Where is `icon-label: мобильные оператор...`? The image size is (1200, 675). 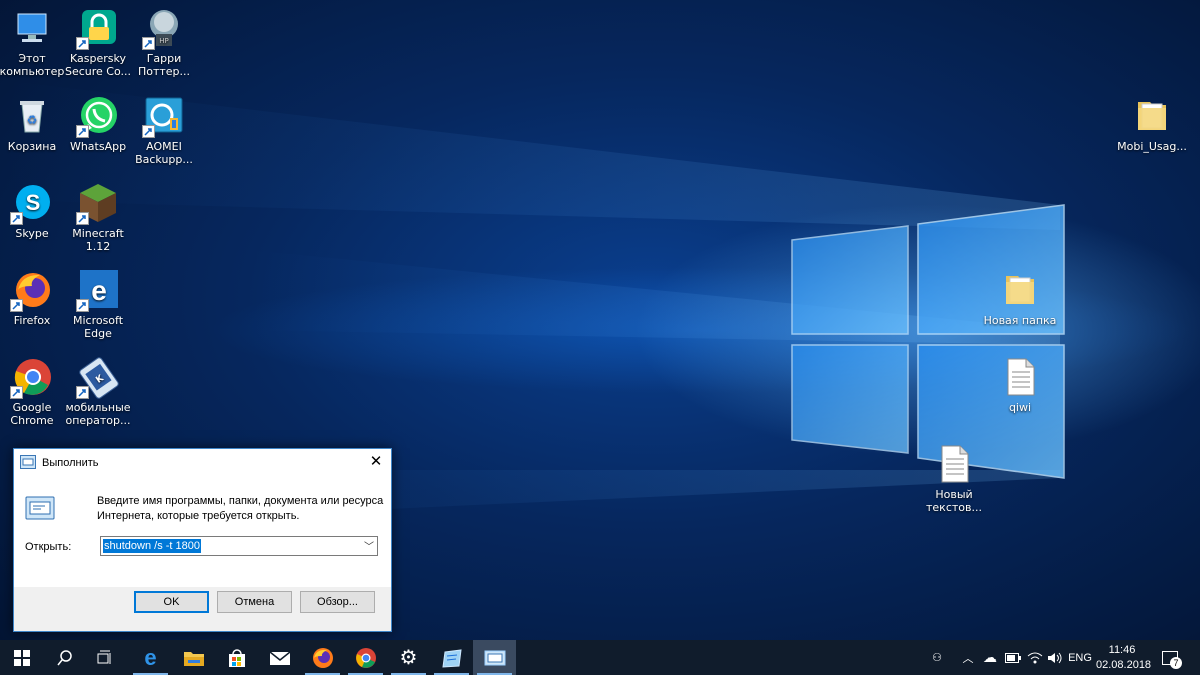 icon-label: мобильные оператор... is located at coordinates (98, 414).